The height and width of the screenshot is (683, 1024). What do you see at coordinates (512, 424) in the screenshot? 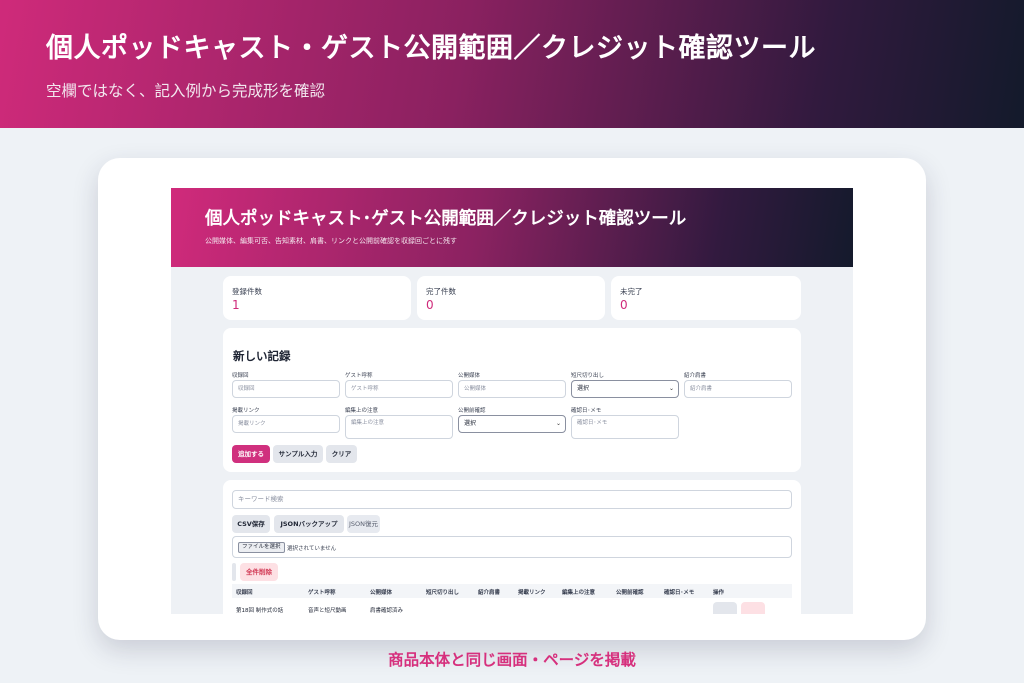
I see `prepublish-check-select: 選択 ⌄` at bounding box center [512, 424].